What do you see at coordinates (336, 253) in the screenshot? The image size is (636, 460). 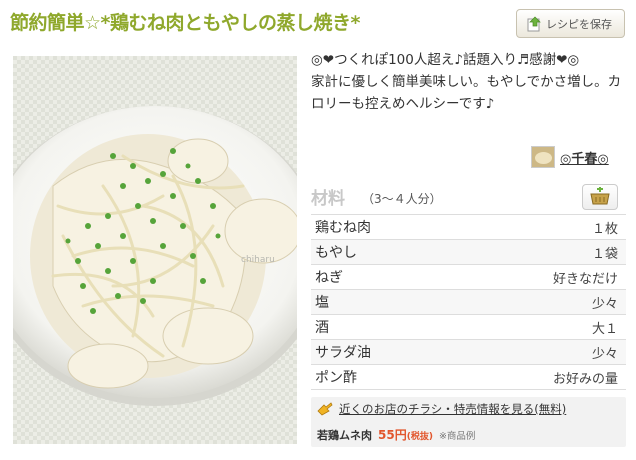 I see `ingredient-name: もやし` at bounding box center [336, 253].